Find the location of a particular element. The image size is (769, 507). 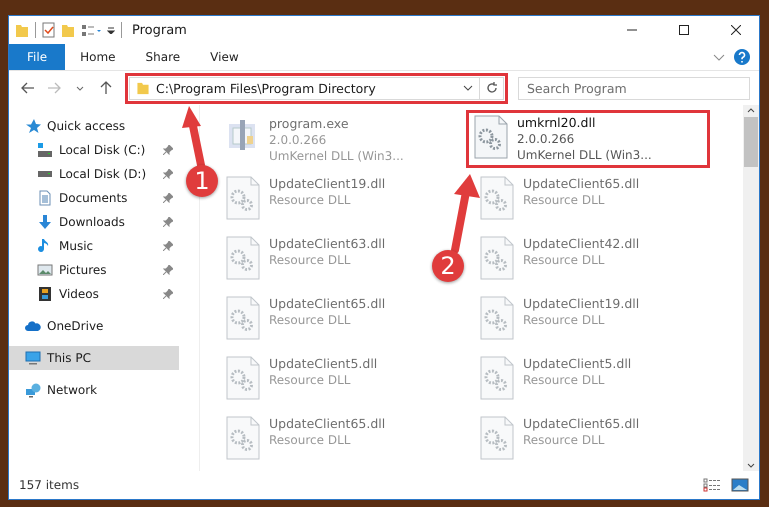

download-icon is located at coordinates (45, 222).